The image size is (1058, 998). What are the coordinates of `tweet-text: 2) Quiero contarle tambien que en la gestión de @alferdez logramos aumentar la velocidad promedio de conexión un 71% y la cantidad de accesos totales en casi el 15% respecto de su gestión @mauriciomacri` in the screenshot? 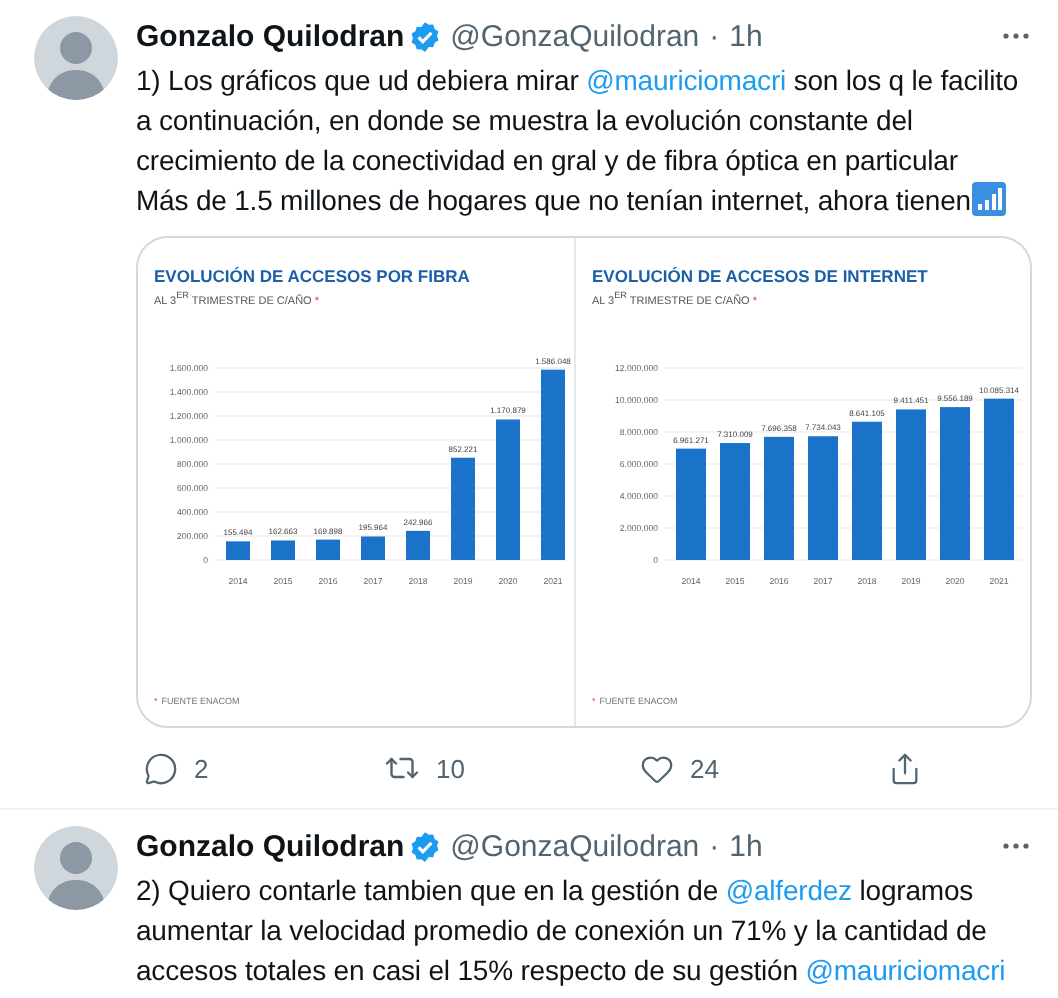 It's located at (572, 931).